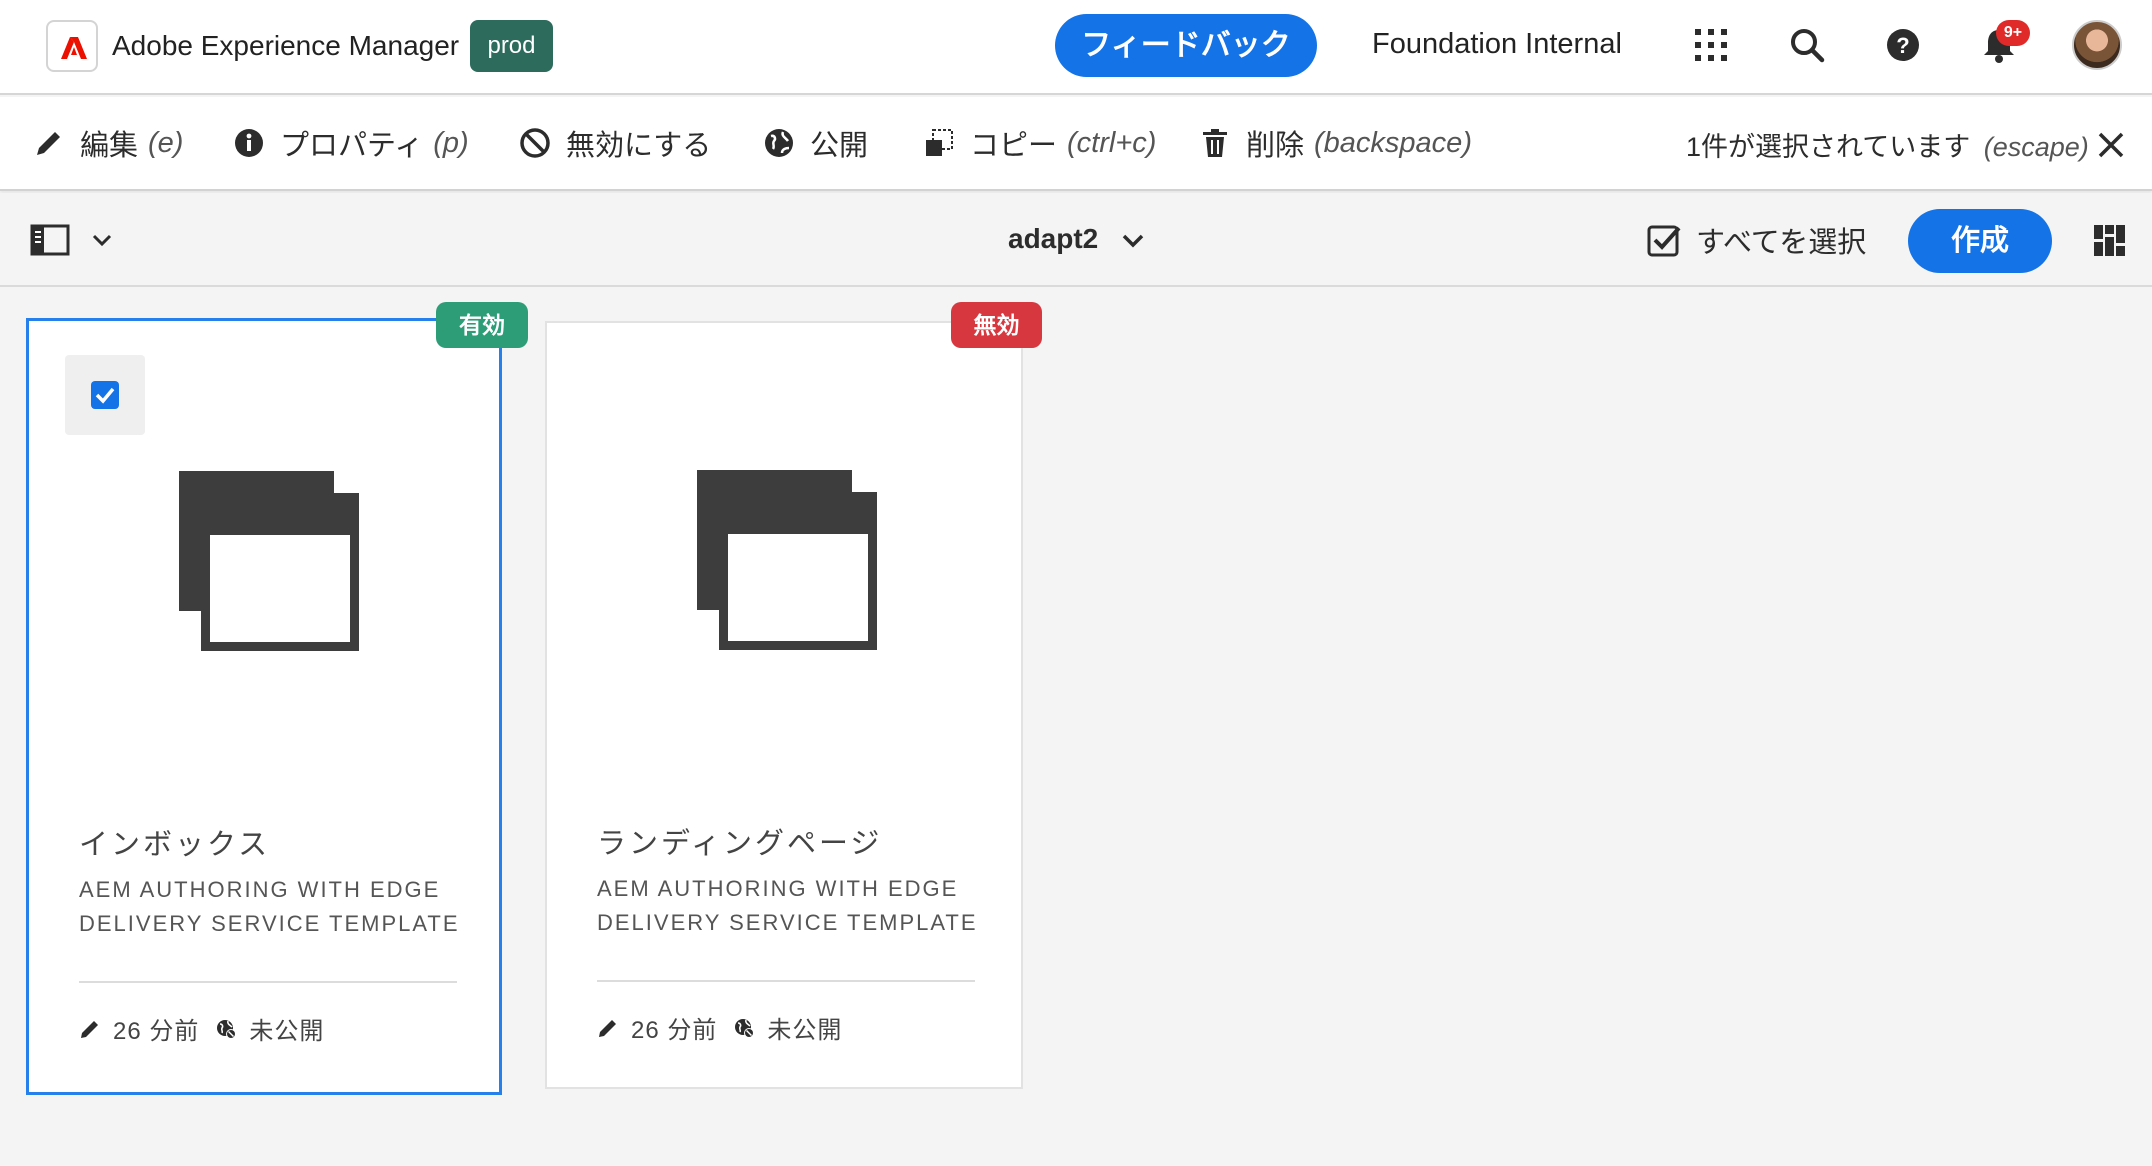 The image size is (2152, 1166). I want to click on folder-title: adapt2, so click(1053, 239).